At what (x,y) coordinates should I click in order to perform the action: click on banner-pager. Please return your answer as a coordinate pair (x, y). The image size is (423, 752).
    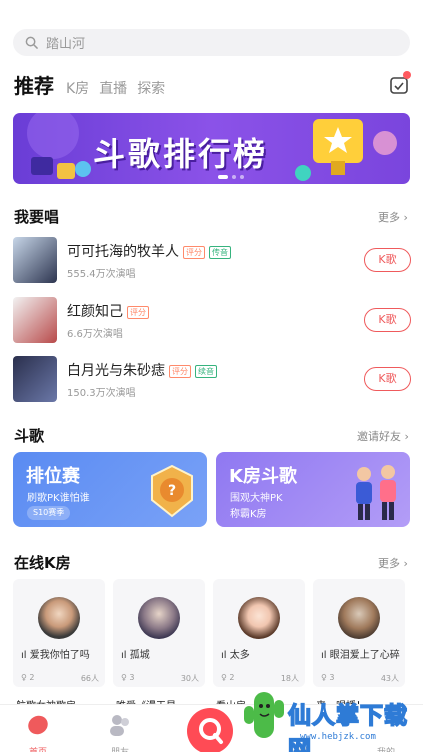
    Looking at the image, I should click on (231, 177).